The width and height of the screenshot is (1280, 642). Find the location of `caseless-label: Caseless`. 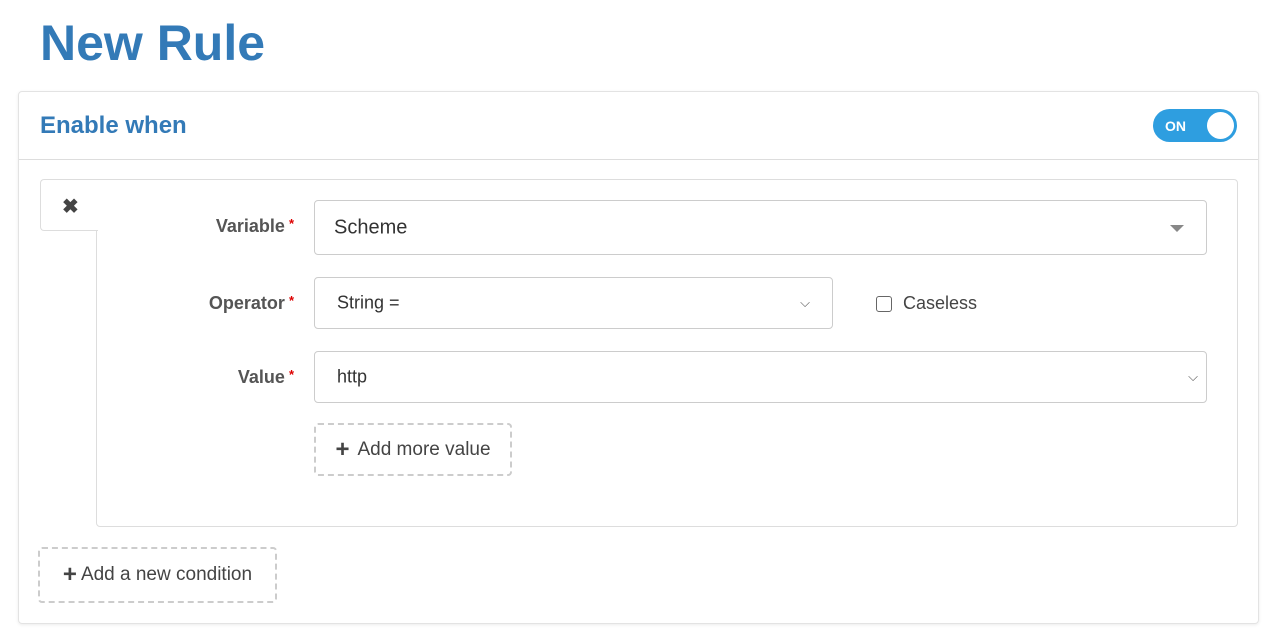

caseless-label: Caseless is located at coordinates (940, 303).